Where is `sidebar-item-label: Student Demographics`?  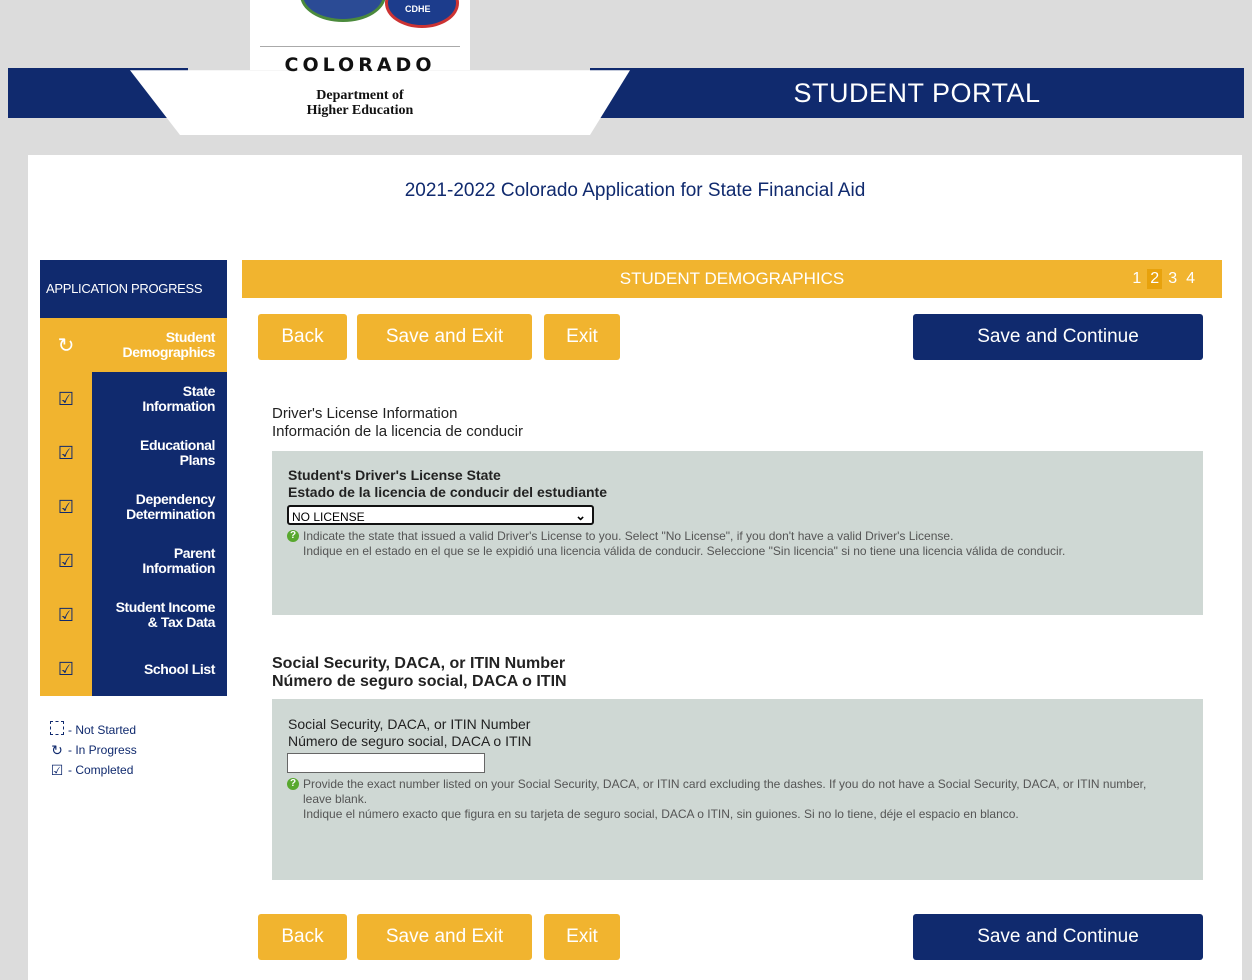
sidebar-item-label: Student Demographics is located at coordinates (159, 345).